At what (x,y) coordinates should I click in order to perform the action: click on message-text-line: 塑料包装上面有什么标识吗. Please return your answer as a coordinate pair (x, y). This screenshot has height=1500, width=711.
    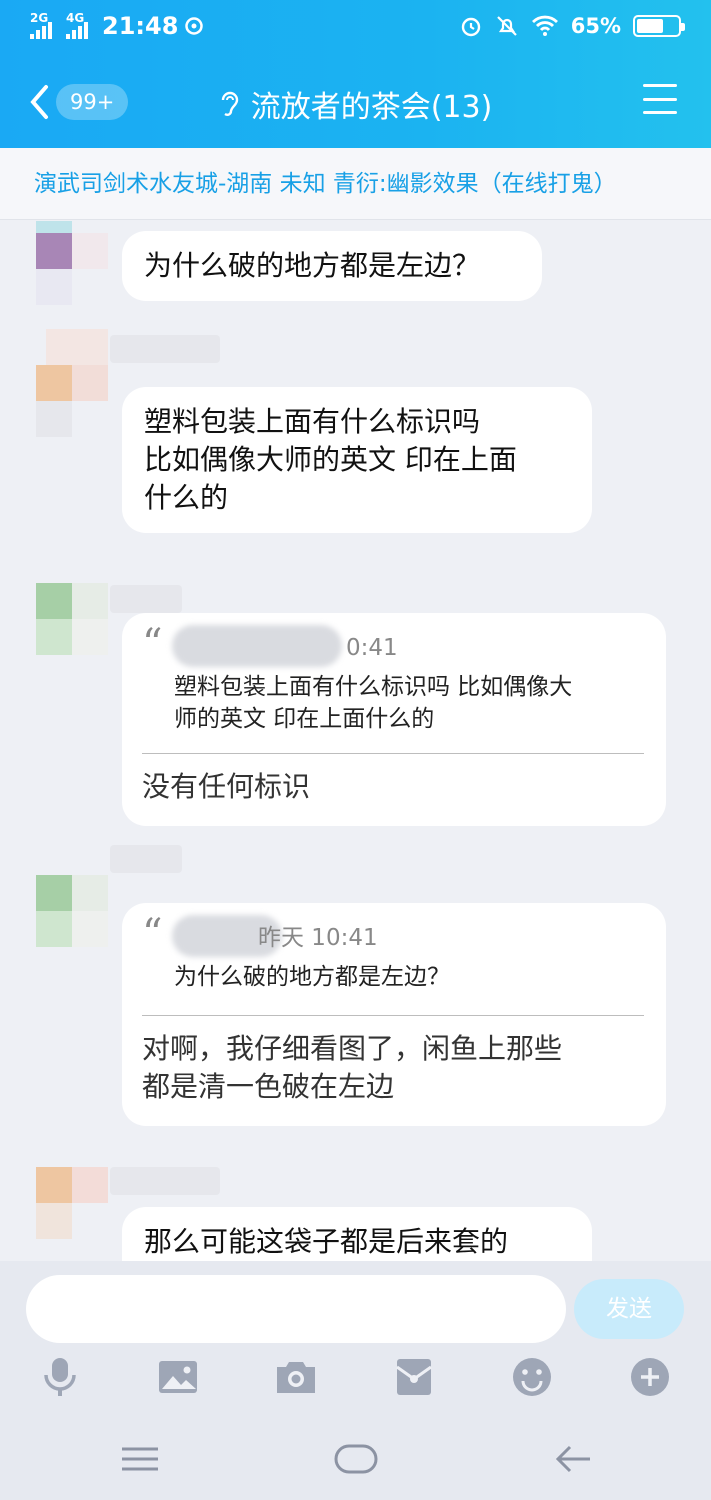
    Looking at the image, I should click on (312, 421).